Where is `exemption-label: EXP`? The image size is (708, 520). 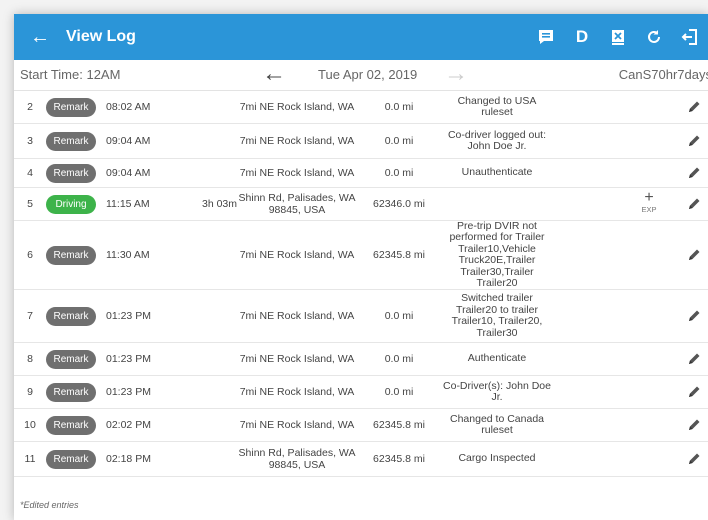 exemption-label: EXP is located at coordinates (649, 209).